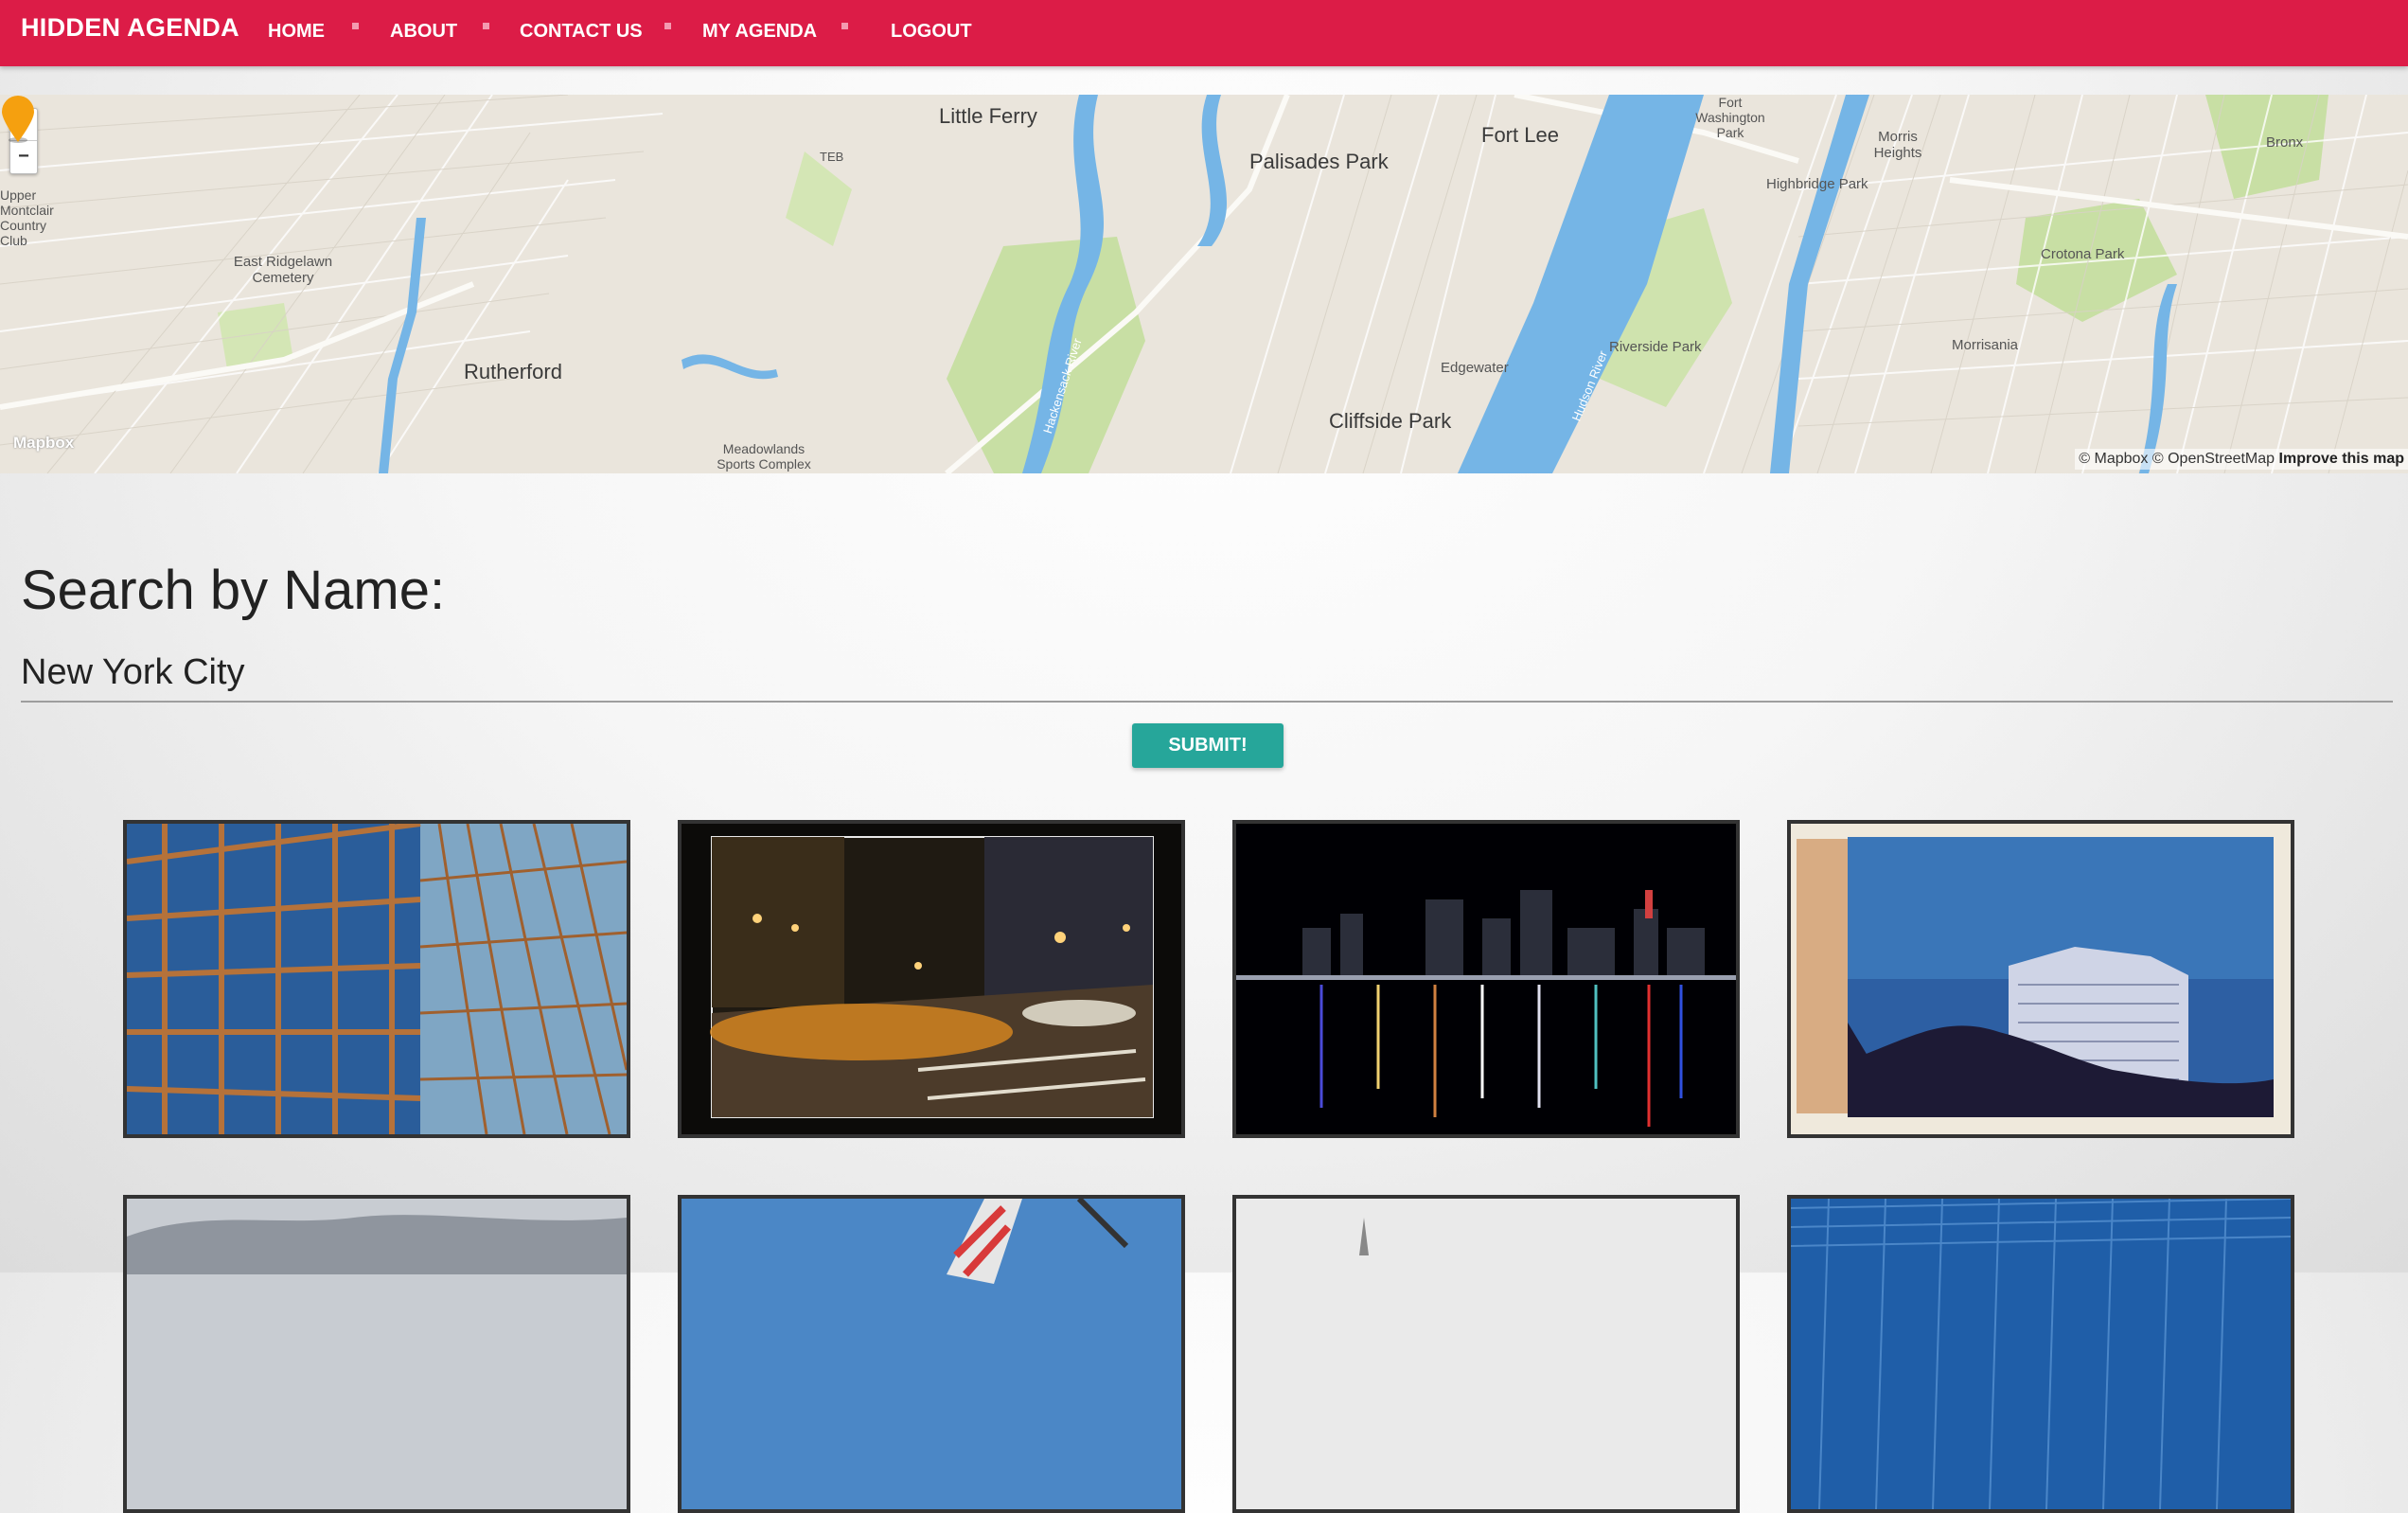  I want to click on map-place-label: Cliffside Park, so click(1390, 421).